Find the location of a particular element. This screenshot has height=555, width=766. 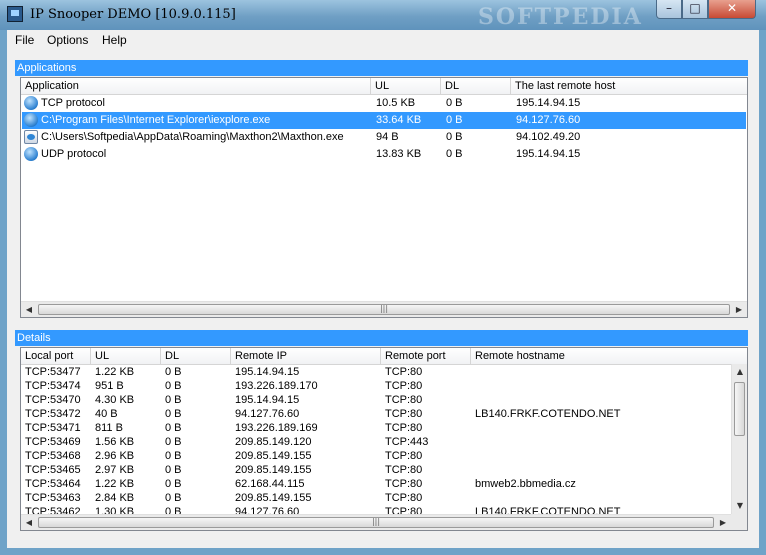

details-cell-ul: 2.97 KB is located at coordinates (115, 470).